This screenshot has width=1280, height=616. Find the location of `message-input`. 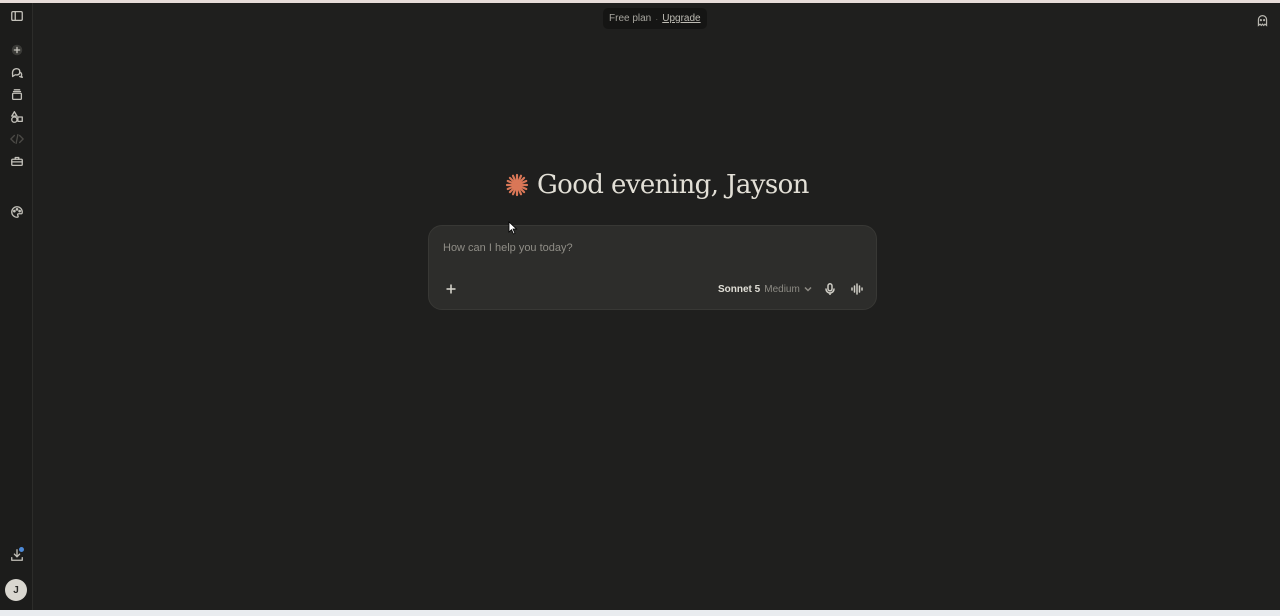

message-input is located at coordinates (653, 248).